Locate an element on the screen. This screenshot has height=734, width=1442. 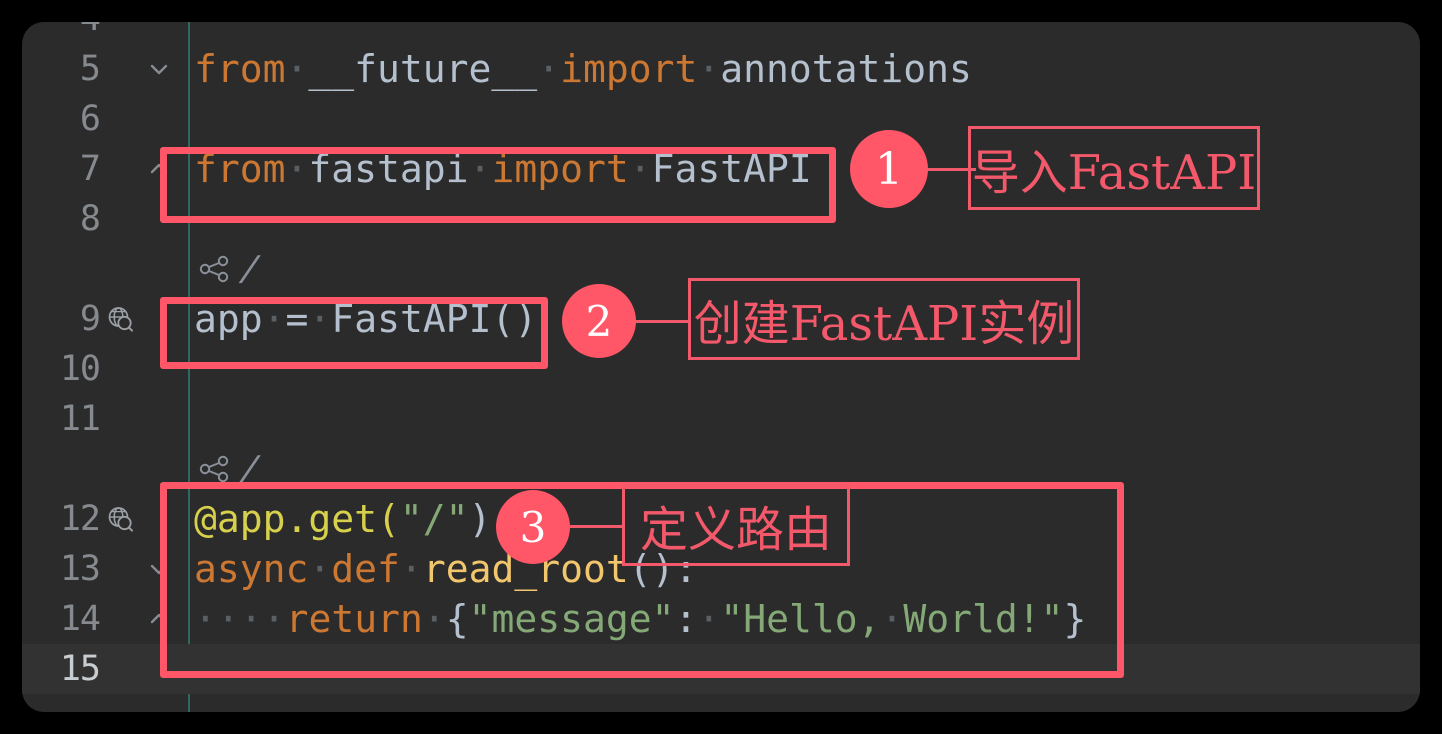
inlay-route-hint-1: / is located at coordinates (231, 269).